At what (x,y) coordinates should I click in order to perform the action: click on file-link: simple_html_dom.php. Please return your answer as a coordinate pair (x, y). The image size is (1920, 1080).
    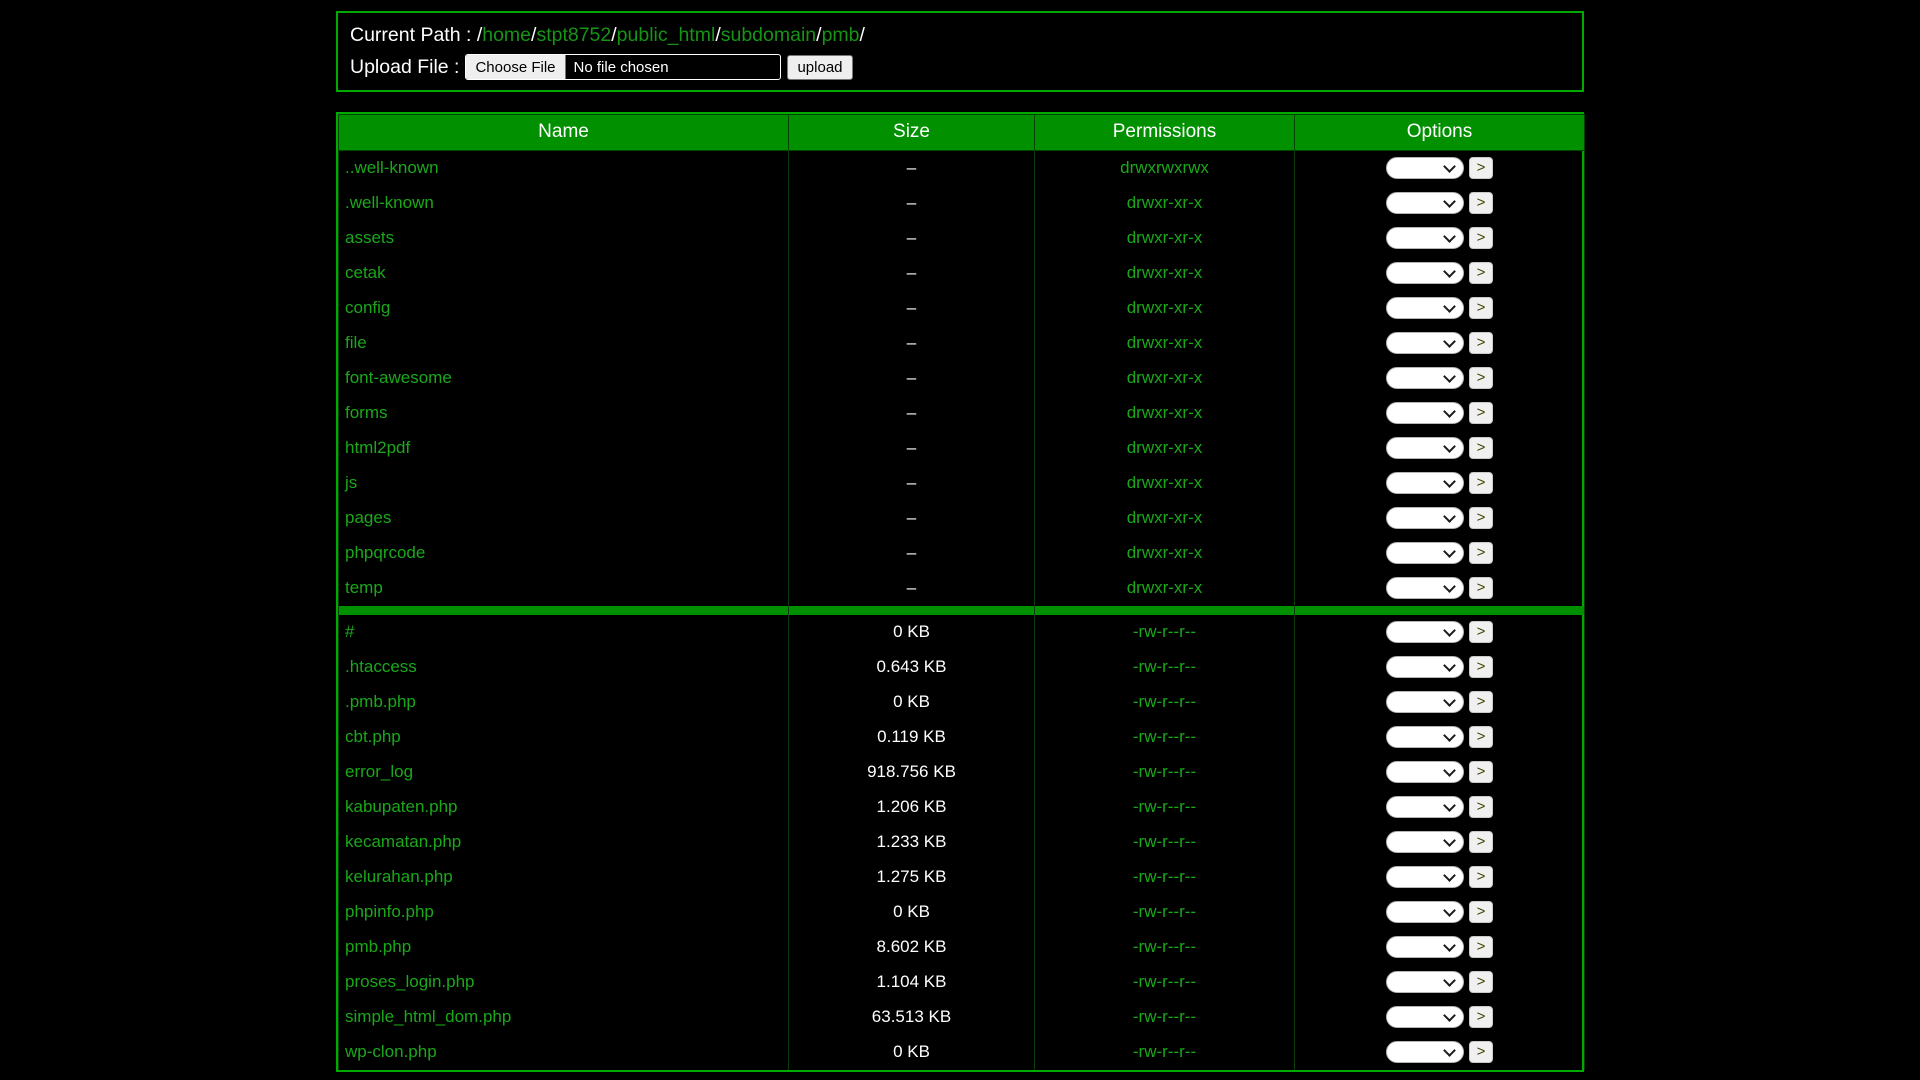
    Looking at the image, I should click on (428, 1016).